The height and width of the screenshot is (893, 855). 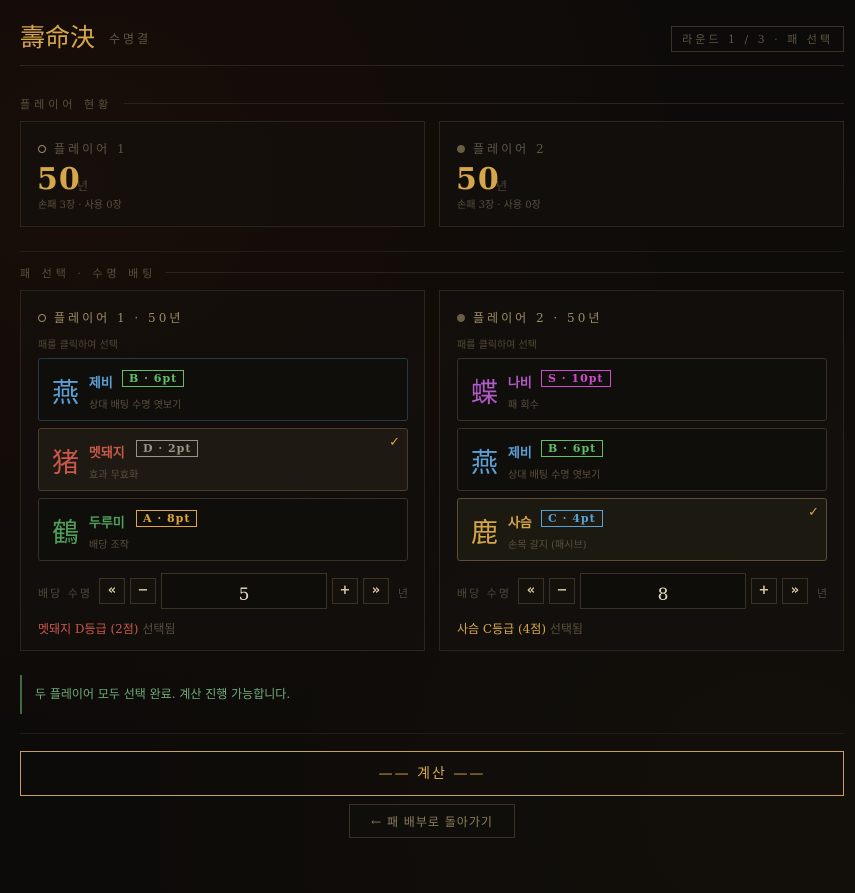 What do you see at coordinates (432, 694) in the screenshot?
I see `status-notice: 두 플레이어 모두 선택 완료. 계산 진행 가능합니다.` at bounding box center [432, 694].